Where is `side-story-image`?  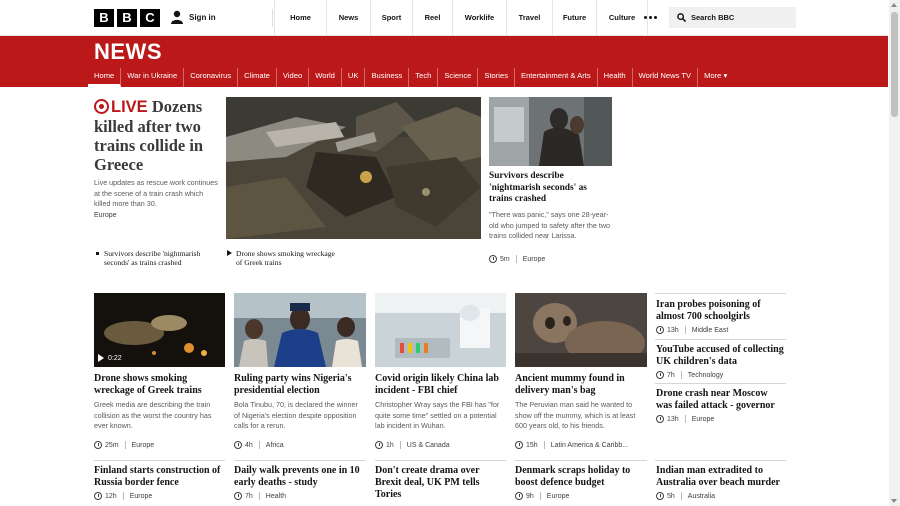 side-story-image is located at coordinates (550, 131).